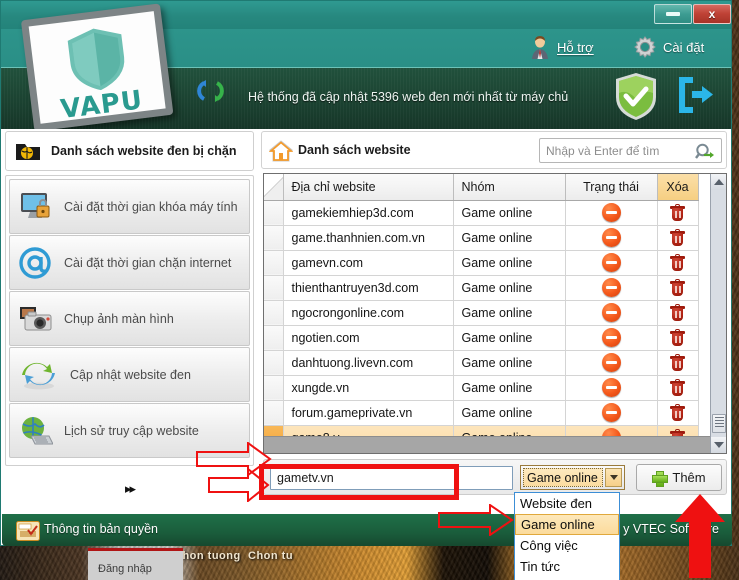 The height and width of the screenshot is (580, 739). What do you see at coordinates (135, 564) in the screenshot?
I see `taskbar-item-login: Đăng nhập` at bounding box center [135, 564].